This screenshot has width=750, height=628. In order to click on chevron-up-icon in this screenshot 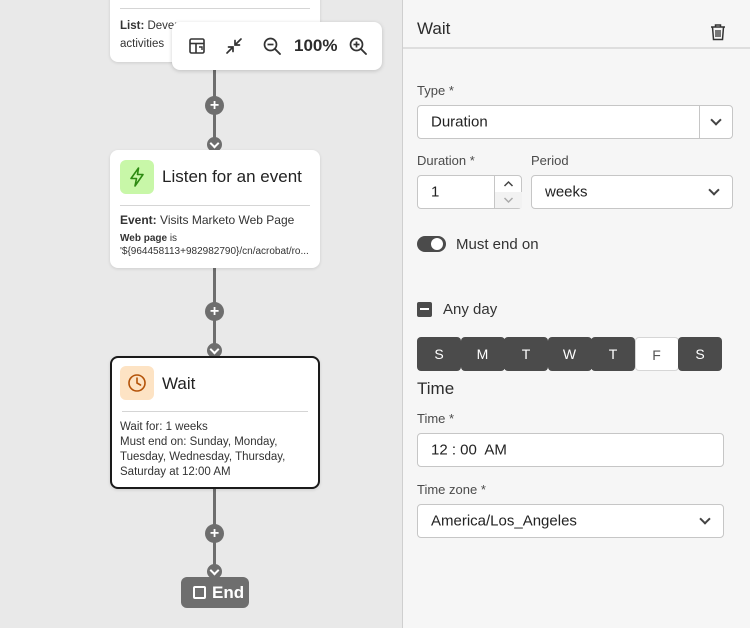, I will do `click(508, 183)`.